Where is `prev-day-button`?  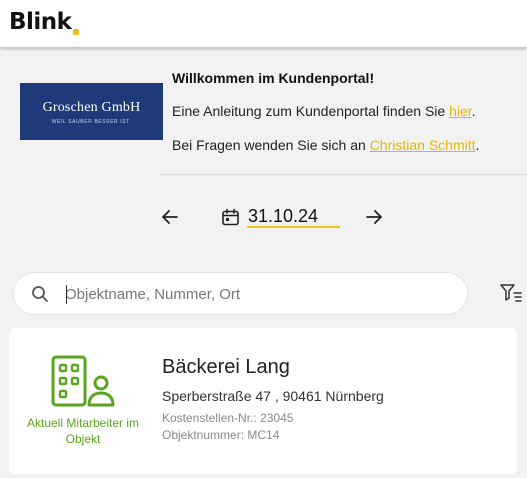
prev-day-button is located at coordinates (170, 217).